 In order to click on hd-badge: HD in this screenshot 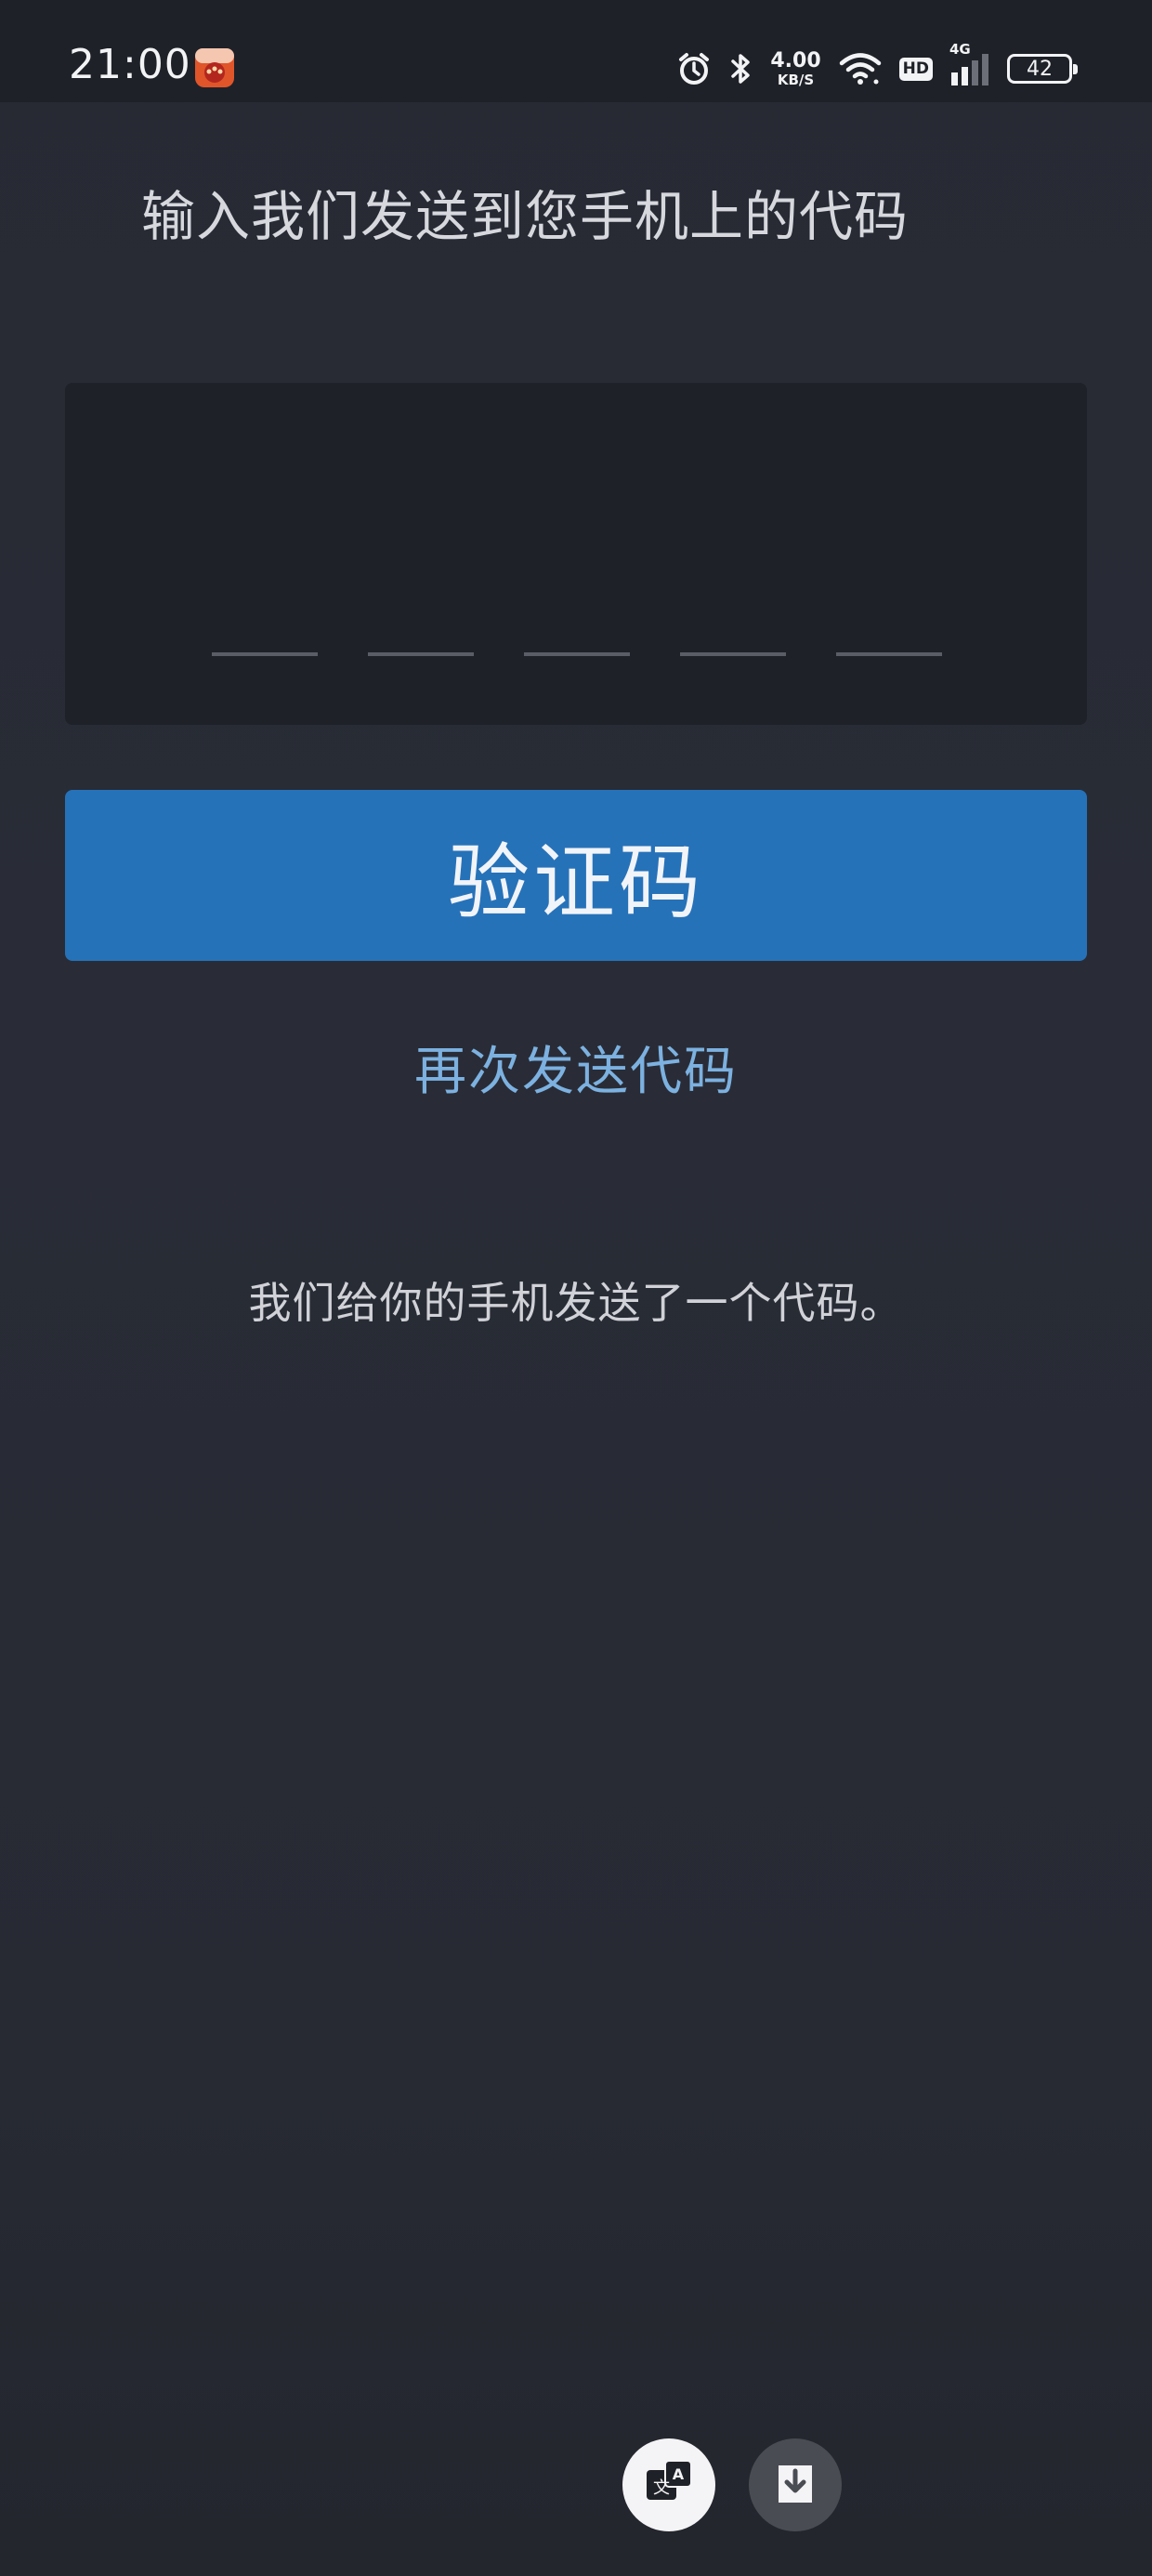, I will do `click(915, 69)`.